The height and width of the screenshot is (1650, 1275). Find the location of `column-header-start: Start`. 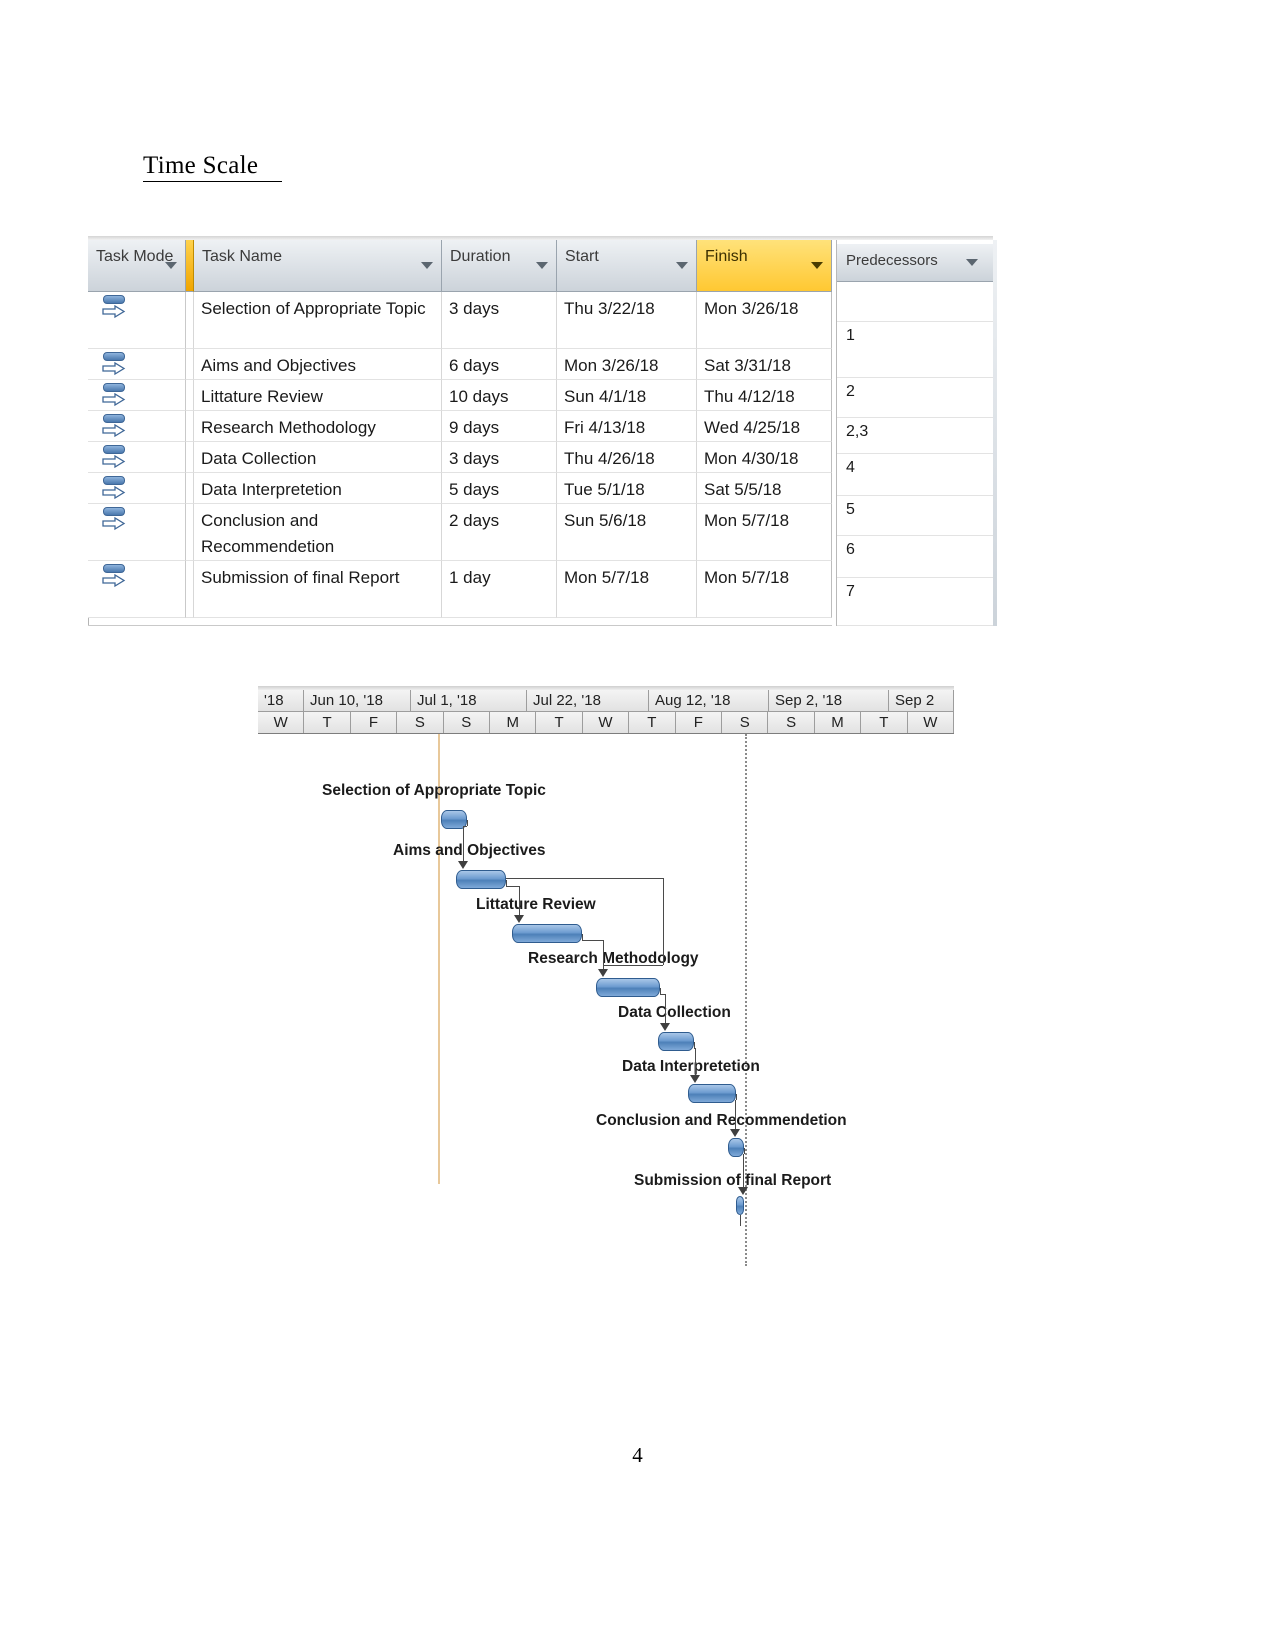

column-header-start: Start is located at coordinates (627, 266).